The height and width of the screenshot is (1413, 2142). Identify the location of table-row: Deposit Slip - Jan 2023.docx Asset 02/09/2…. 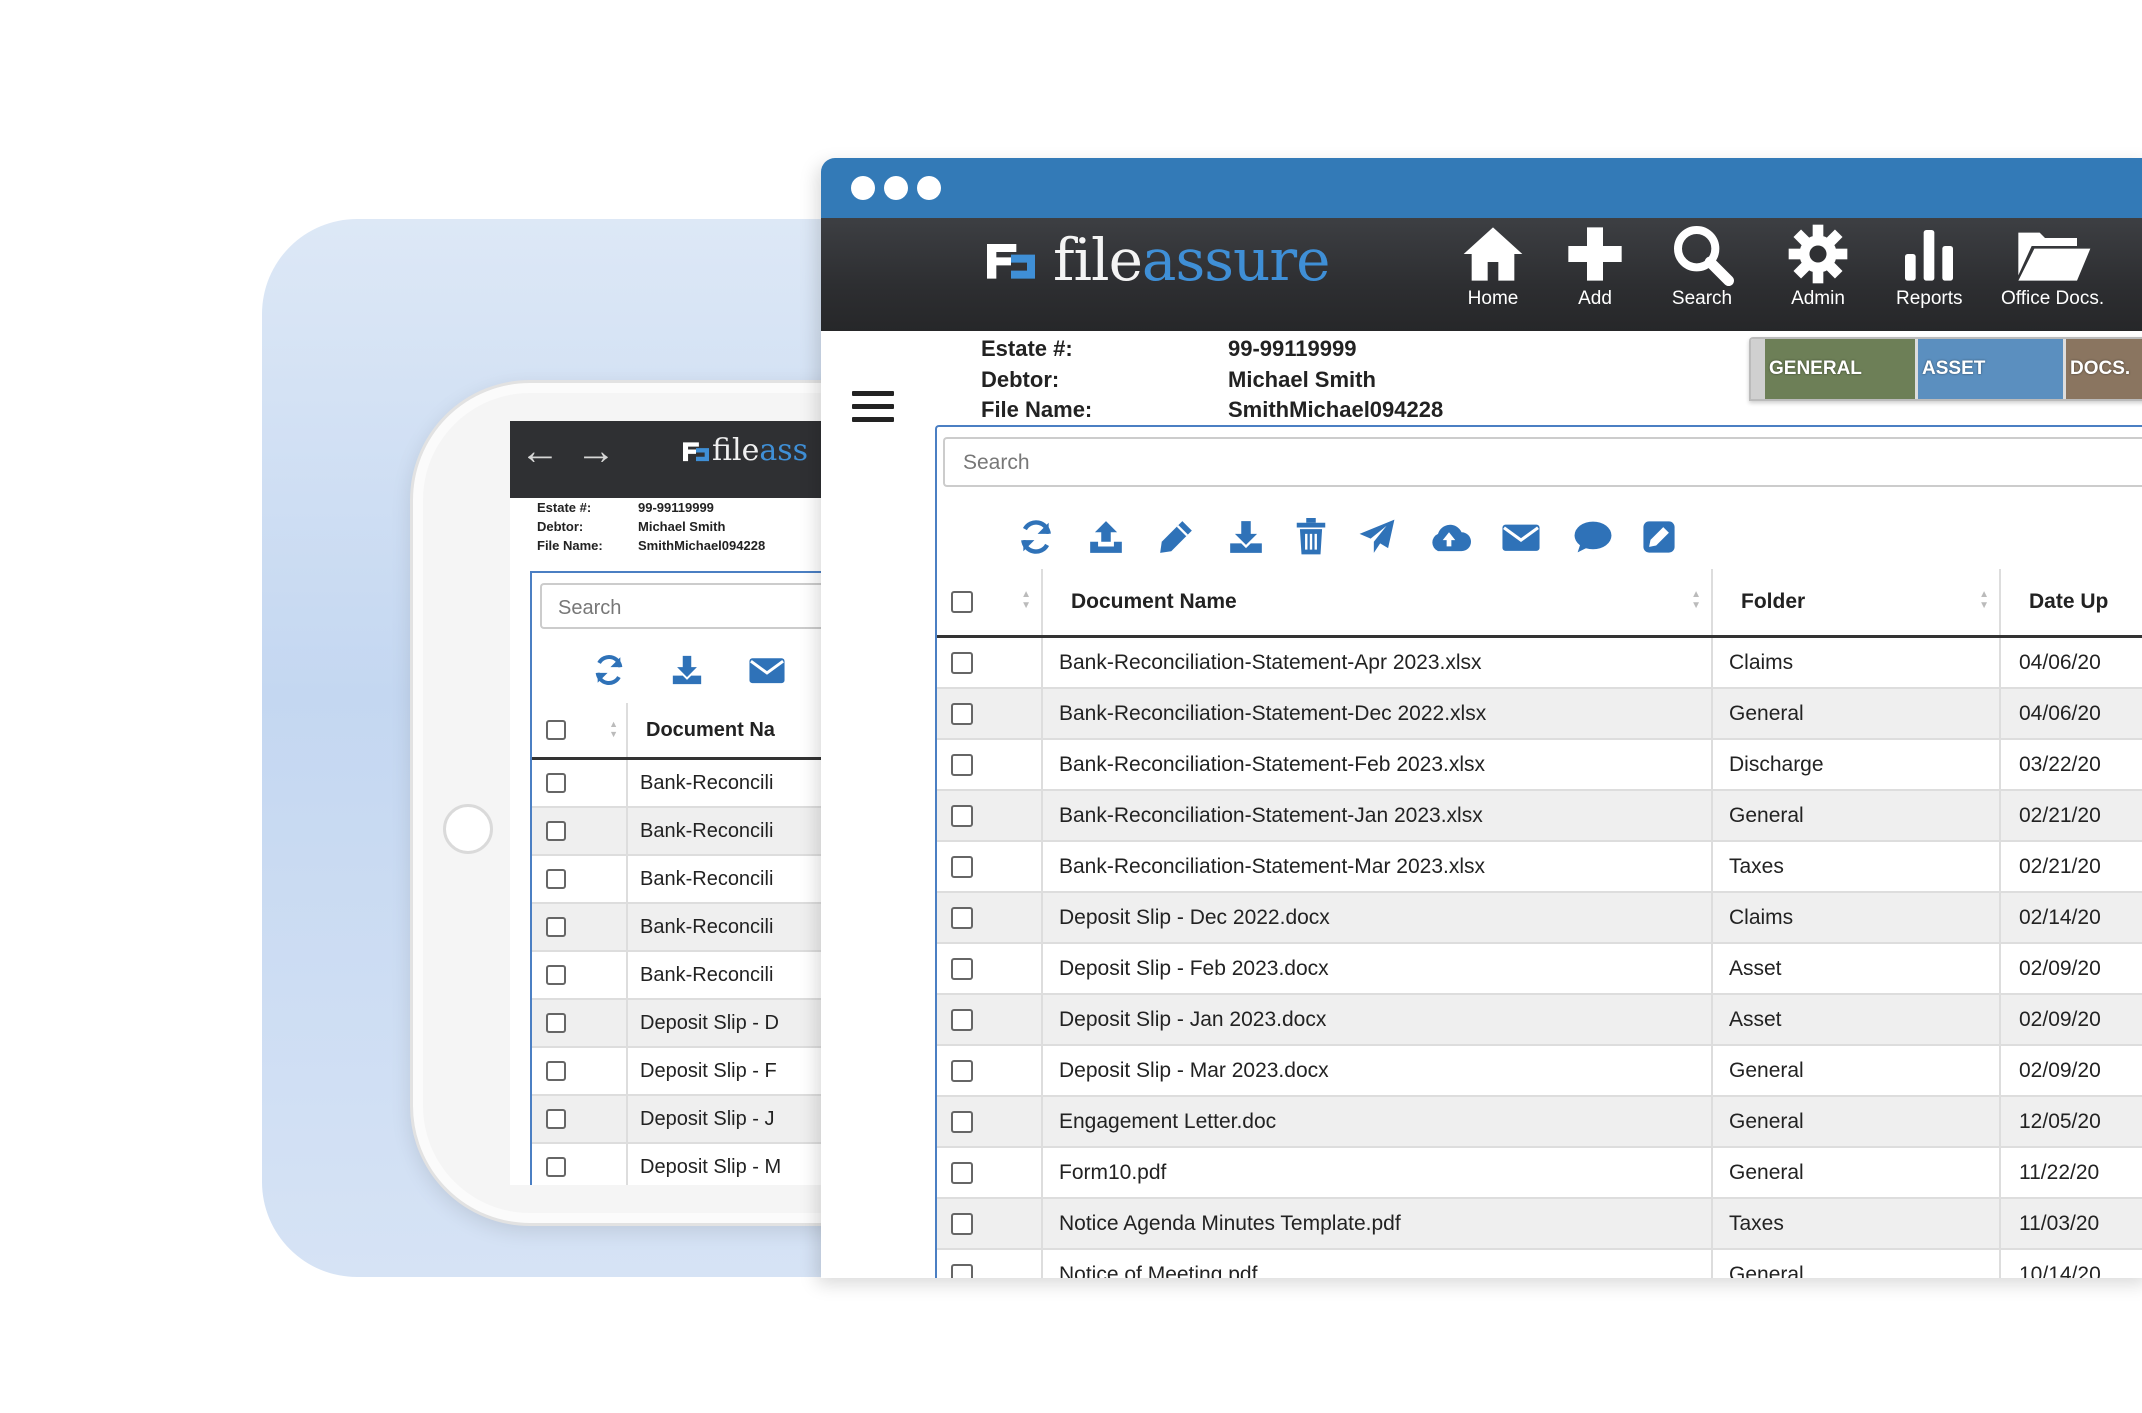
(1539, 1020).